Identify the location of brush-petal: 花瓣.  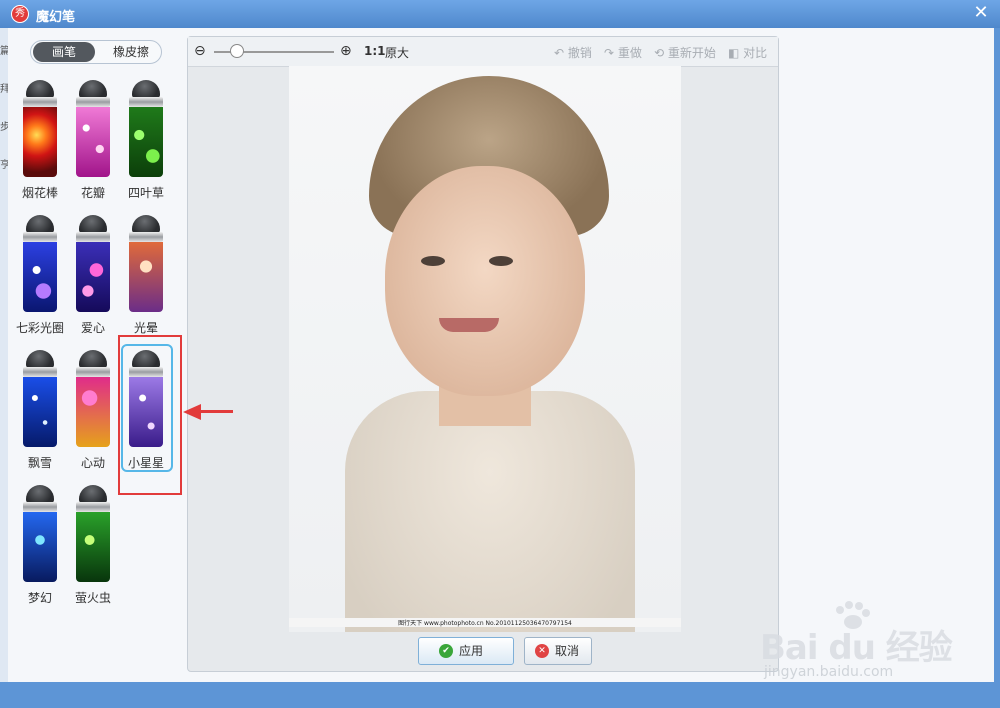
(93, 144).